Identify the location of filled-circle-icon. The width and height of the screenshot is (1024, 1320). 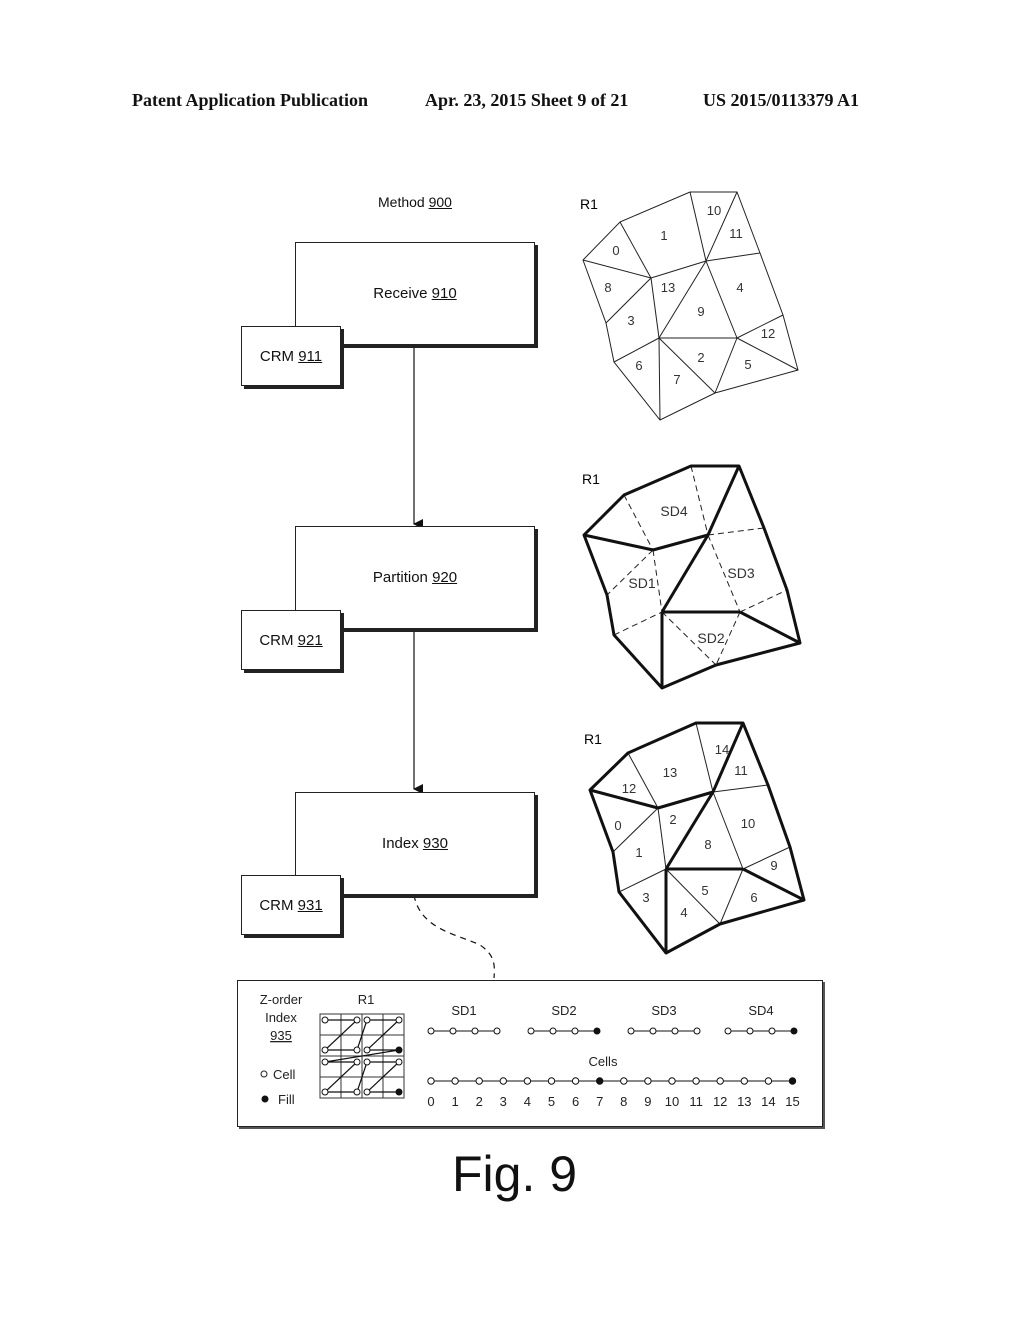
(265, 1099).